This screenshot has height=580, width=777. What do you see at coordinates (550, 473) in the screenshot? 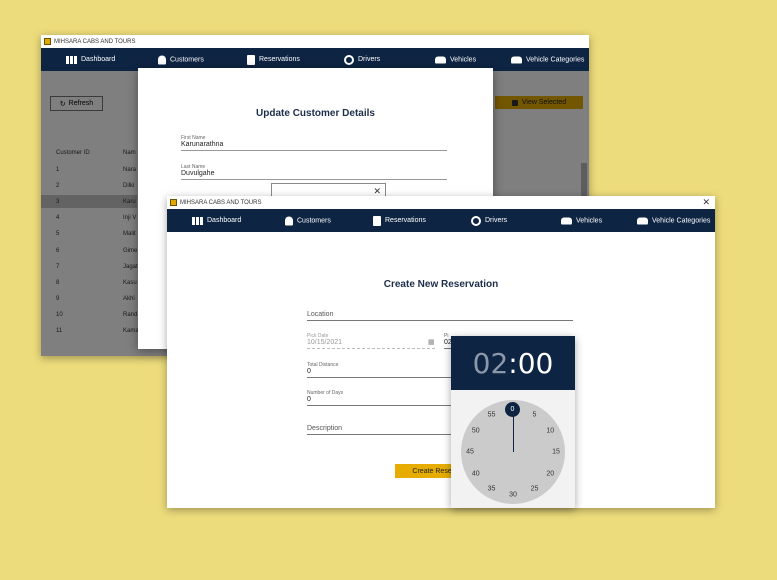
I see `dial-number: 20` at bounding box center [550, 473].